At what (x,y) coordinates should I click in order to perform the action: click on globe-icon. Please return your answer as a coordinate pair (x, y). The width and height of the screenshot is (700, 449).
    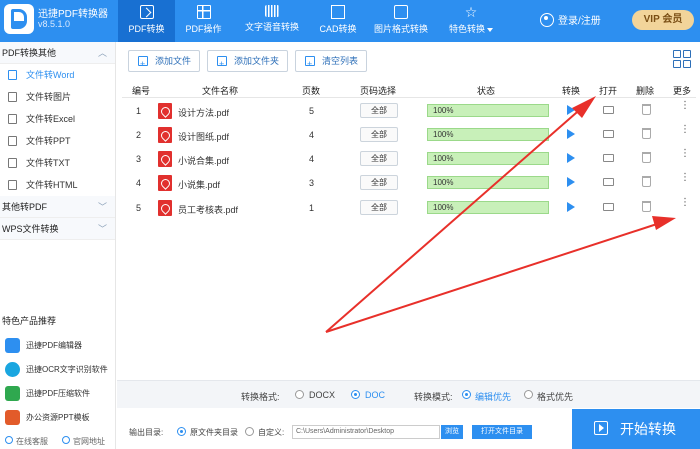
    Looking at the image, I should click on (66, 440).